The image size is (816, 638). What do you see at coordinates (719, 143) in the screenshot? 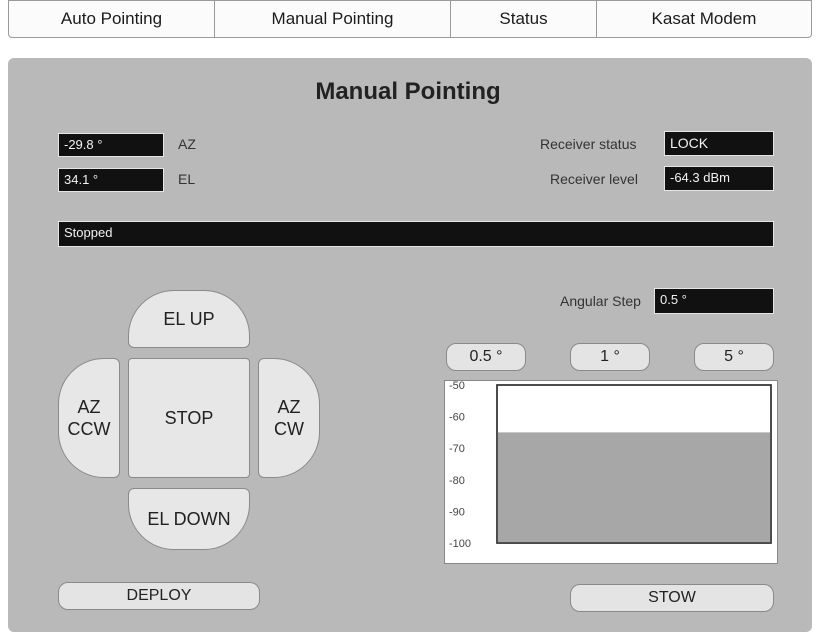
I see `receiver-status-value: LOCK` at bounding box center [719, 143].